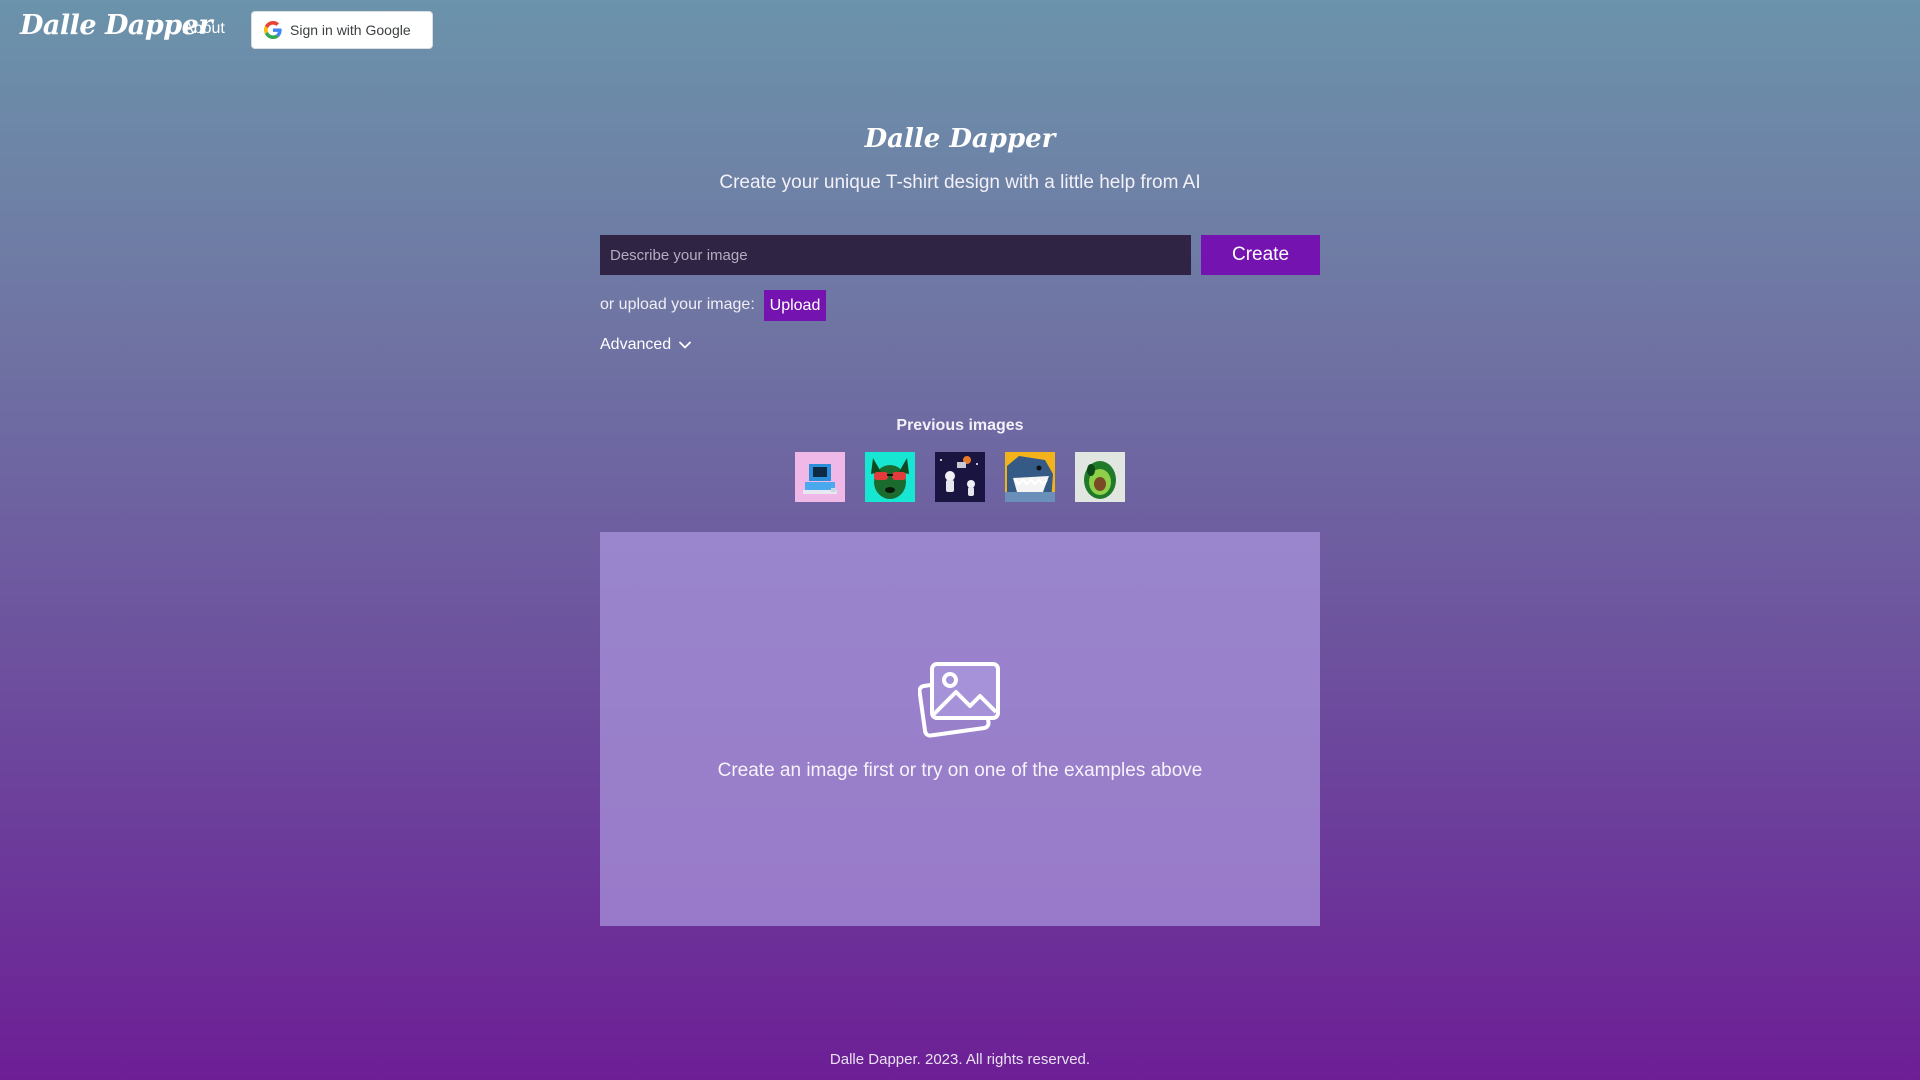 The width and height of the screenshot is (1920, 1080). I want to click on google-signin-button: Sign in with Google, so click(342, 30).